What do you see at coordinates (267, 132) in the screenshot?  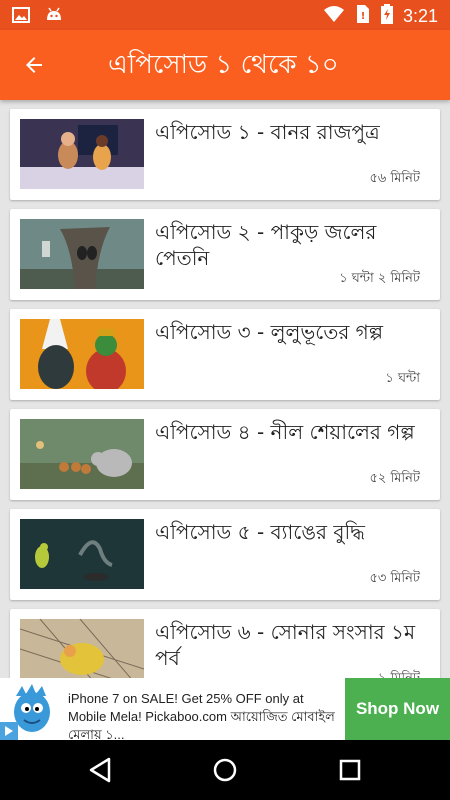 I see `episode-title: এপিসোড ১ - বানর রাজপুত্র` at bounding box center [267, 132].